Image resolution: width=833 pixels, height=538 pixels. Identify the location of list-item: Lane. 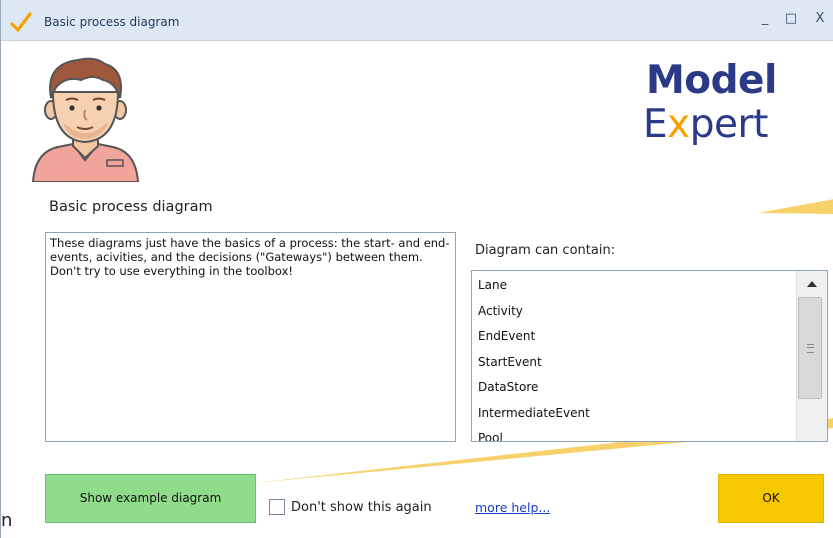
(652, 286).